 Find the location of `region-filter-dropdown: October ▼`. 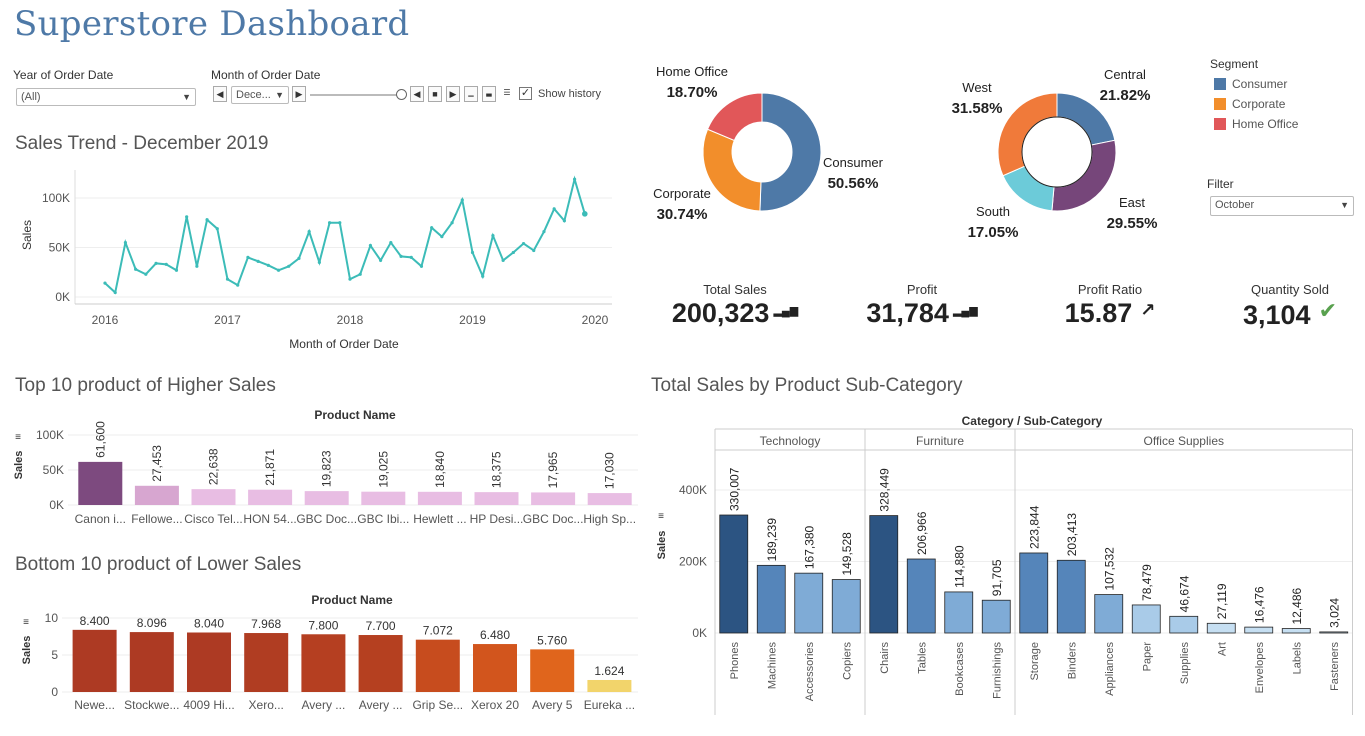

region-filter-dropdown: October ▼ is located at coordinates (1282, 206).